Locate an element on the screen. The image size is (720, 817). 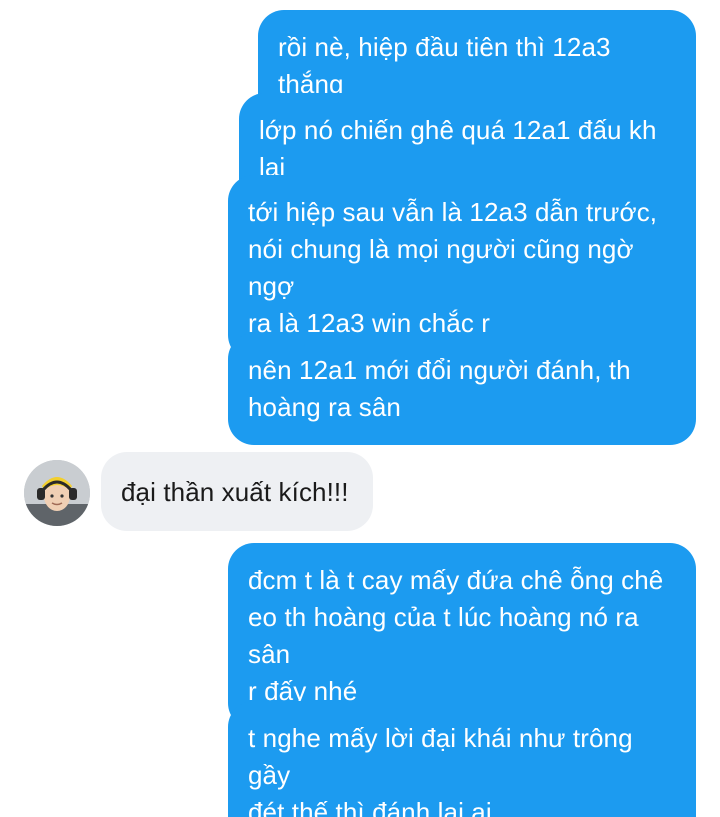
avatar-icon is located at coordinates (57, 493).